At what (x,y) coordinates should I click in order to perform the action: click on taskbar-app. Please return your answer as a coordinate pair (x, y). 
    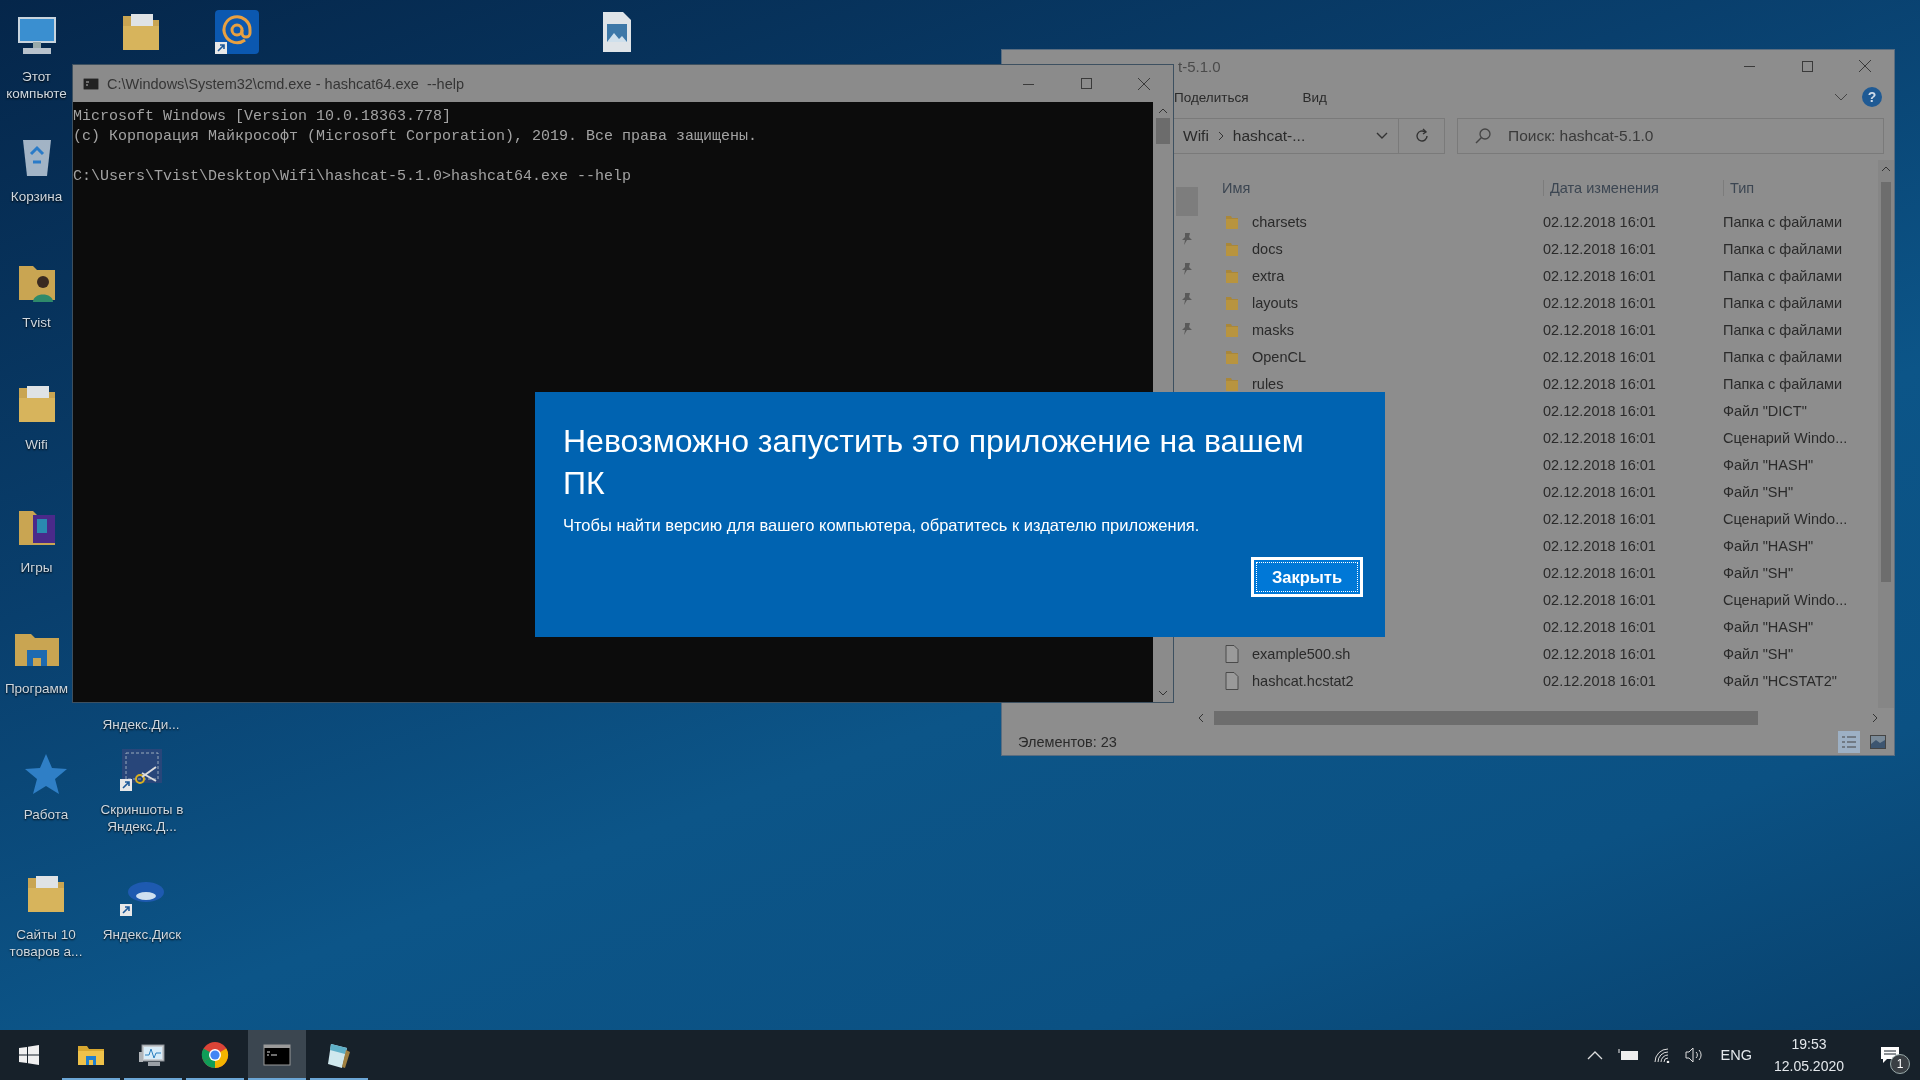
    Looking at the image, I should click on (277, 1055).